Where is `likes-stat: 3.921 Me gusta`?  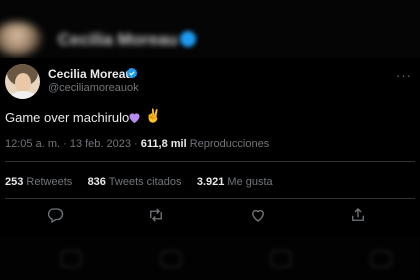
likes-stat: 3.921 Me gusta is located at coordinates (235, 182).